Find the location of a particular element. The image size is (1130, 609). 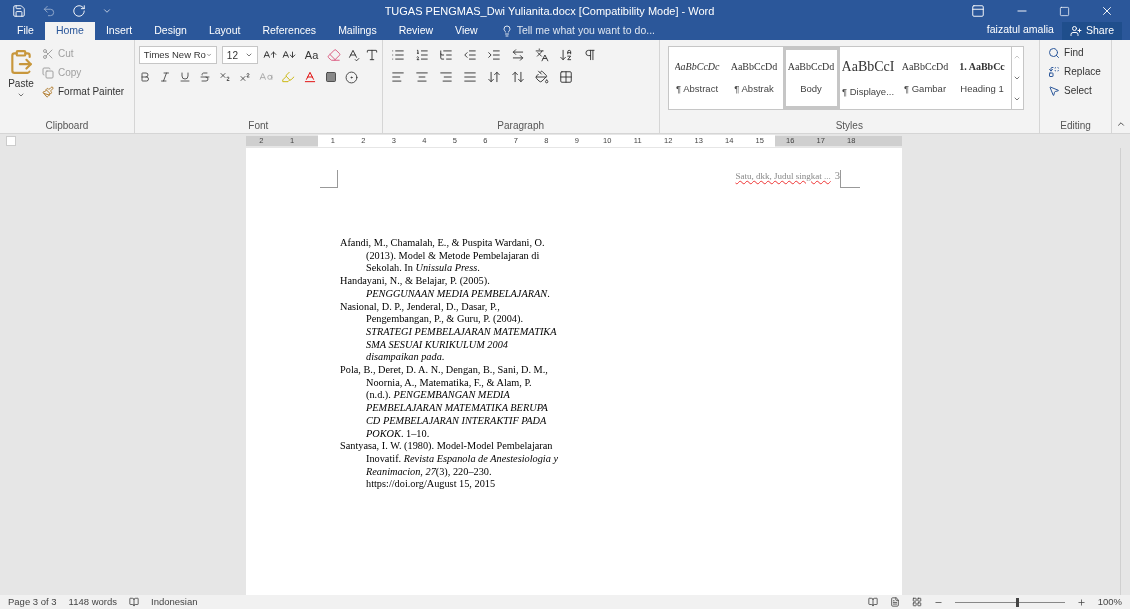

ribbon-display-icon is located at coordinates (978, 11).